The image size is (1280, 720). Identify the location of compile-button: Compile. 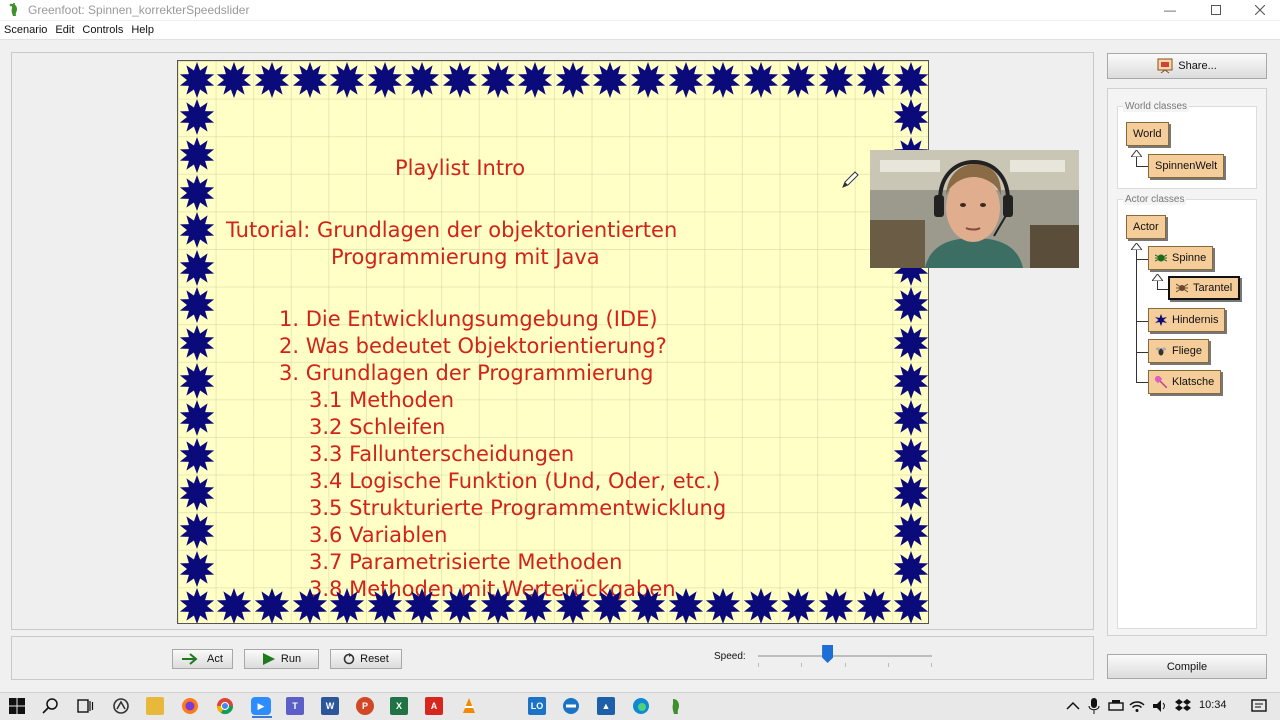
(1187, 666).